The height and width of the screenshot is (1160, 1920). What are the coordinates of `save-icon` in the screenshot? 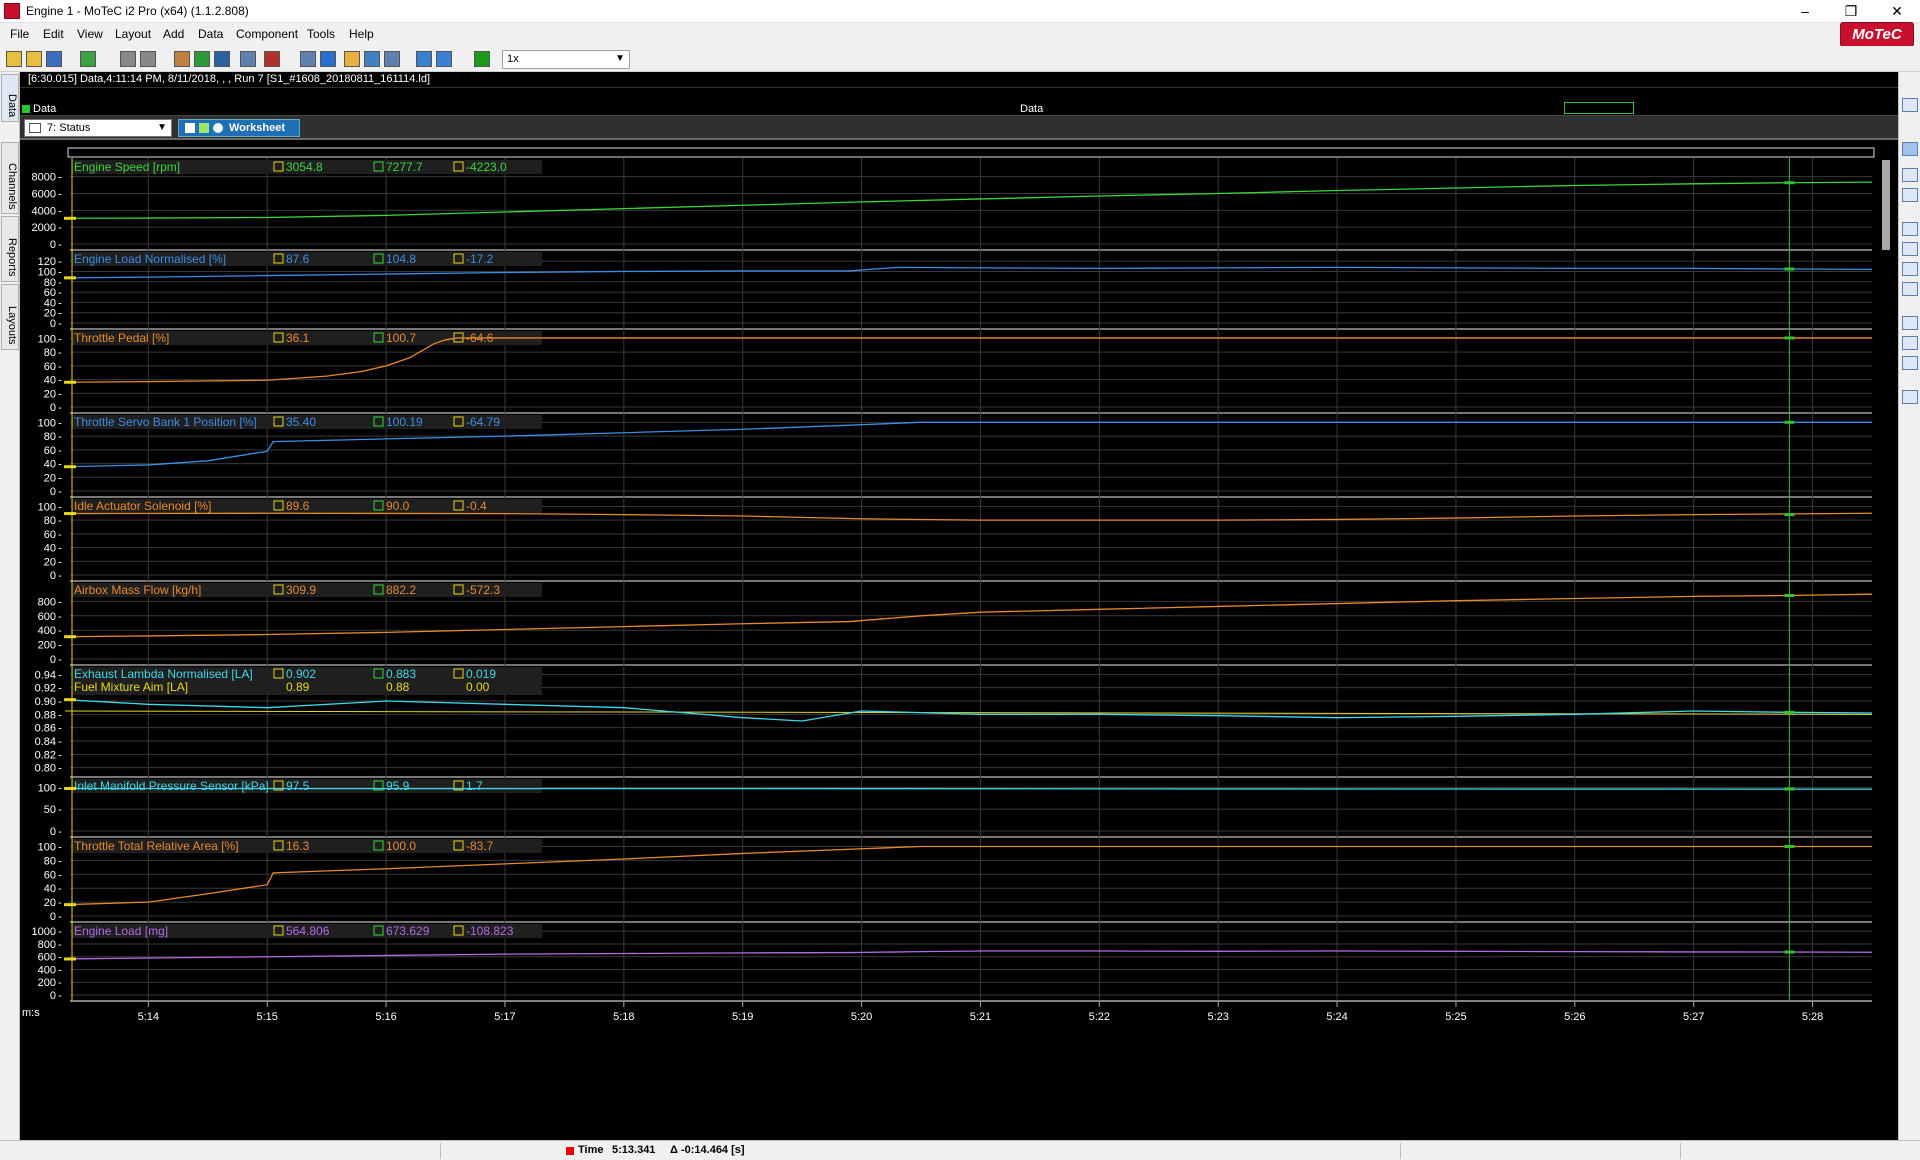 It's located at (54, 59).